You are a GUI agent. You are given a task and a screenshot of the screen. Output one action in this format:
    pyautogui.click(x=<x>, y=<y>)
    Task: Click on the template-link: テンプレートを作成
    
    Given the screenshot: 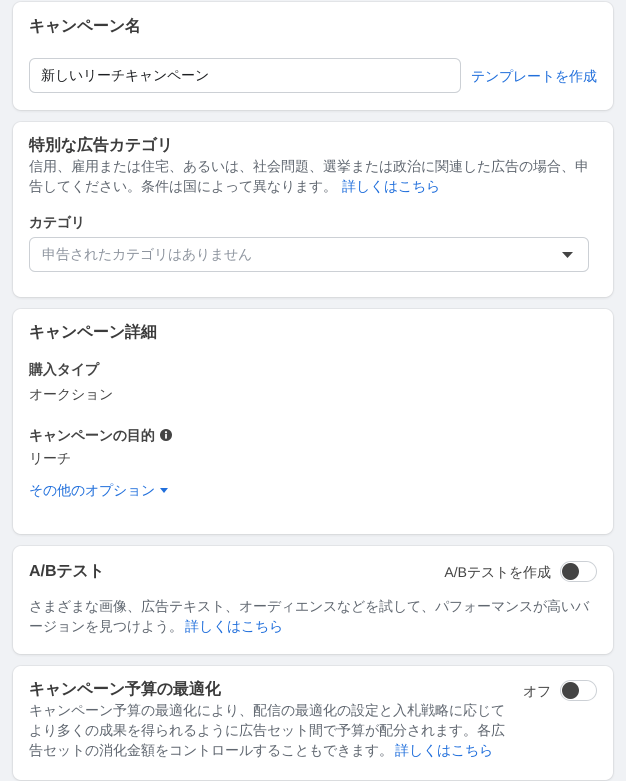 What is the action you would take?
    pyautogui.click(x=534, y=76)
    